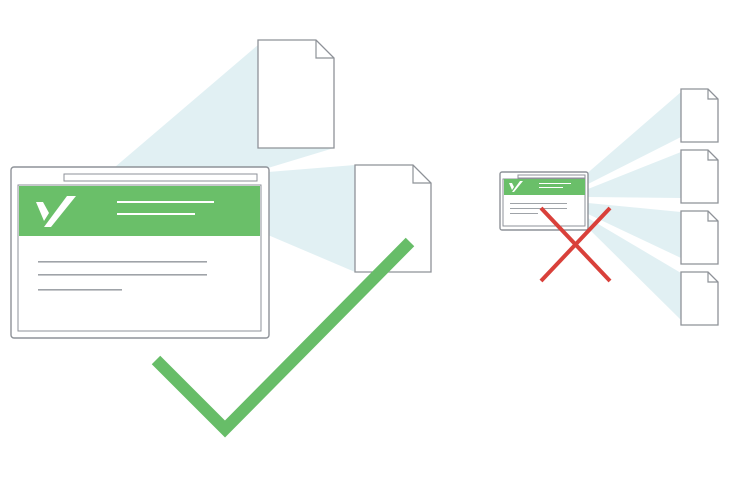 The width and height of the screenshot is (731, 487). I want to click on header-subtitle-line, so click(156, 214).